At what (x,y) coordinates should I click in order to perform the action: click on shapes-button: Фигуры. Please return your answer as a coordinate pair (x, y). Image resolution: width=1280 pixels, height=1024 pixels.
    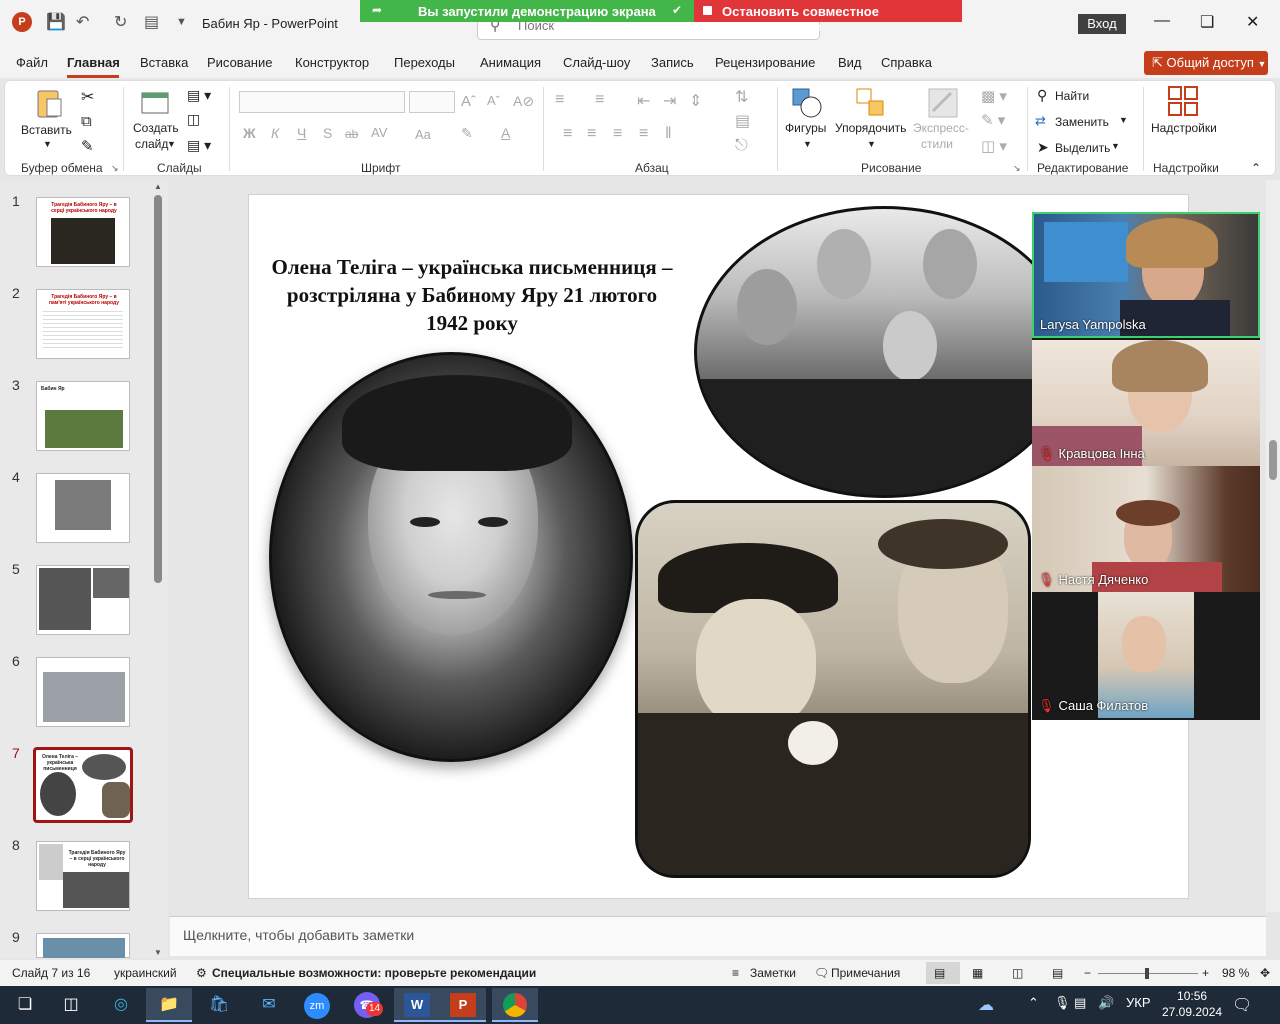
    Looking at the image, I should click on (805, 128).